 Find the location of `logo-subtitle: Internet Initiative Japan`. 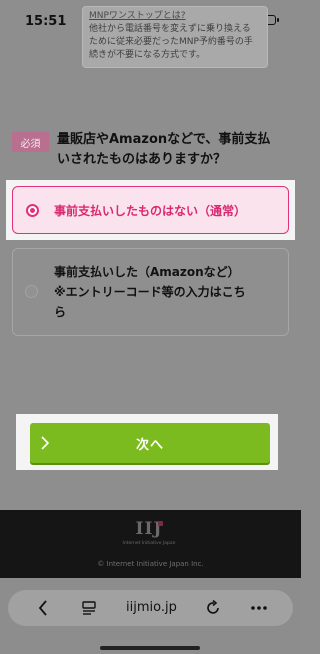

logo-subtitle: Internet Initiative Japan is located at coordinates (149, 543).